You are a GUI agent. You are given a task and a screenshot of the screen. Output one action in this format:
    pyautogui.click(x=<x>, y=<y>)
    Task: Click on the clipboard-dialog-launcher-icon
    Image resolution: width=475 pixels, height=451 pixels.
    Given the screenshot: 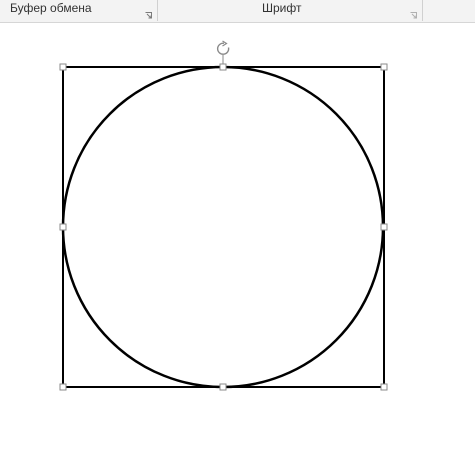 What is the action you would take?
    pyautogui.click(x=148, y=15)
    